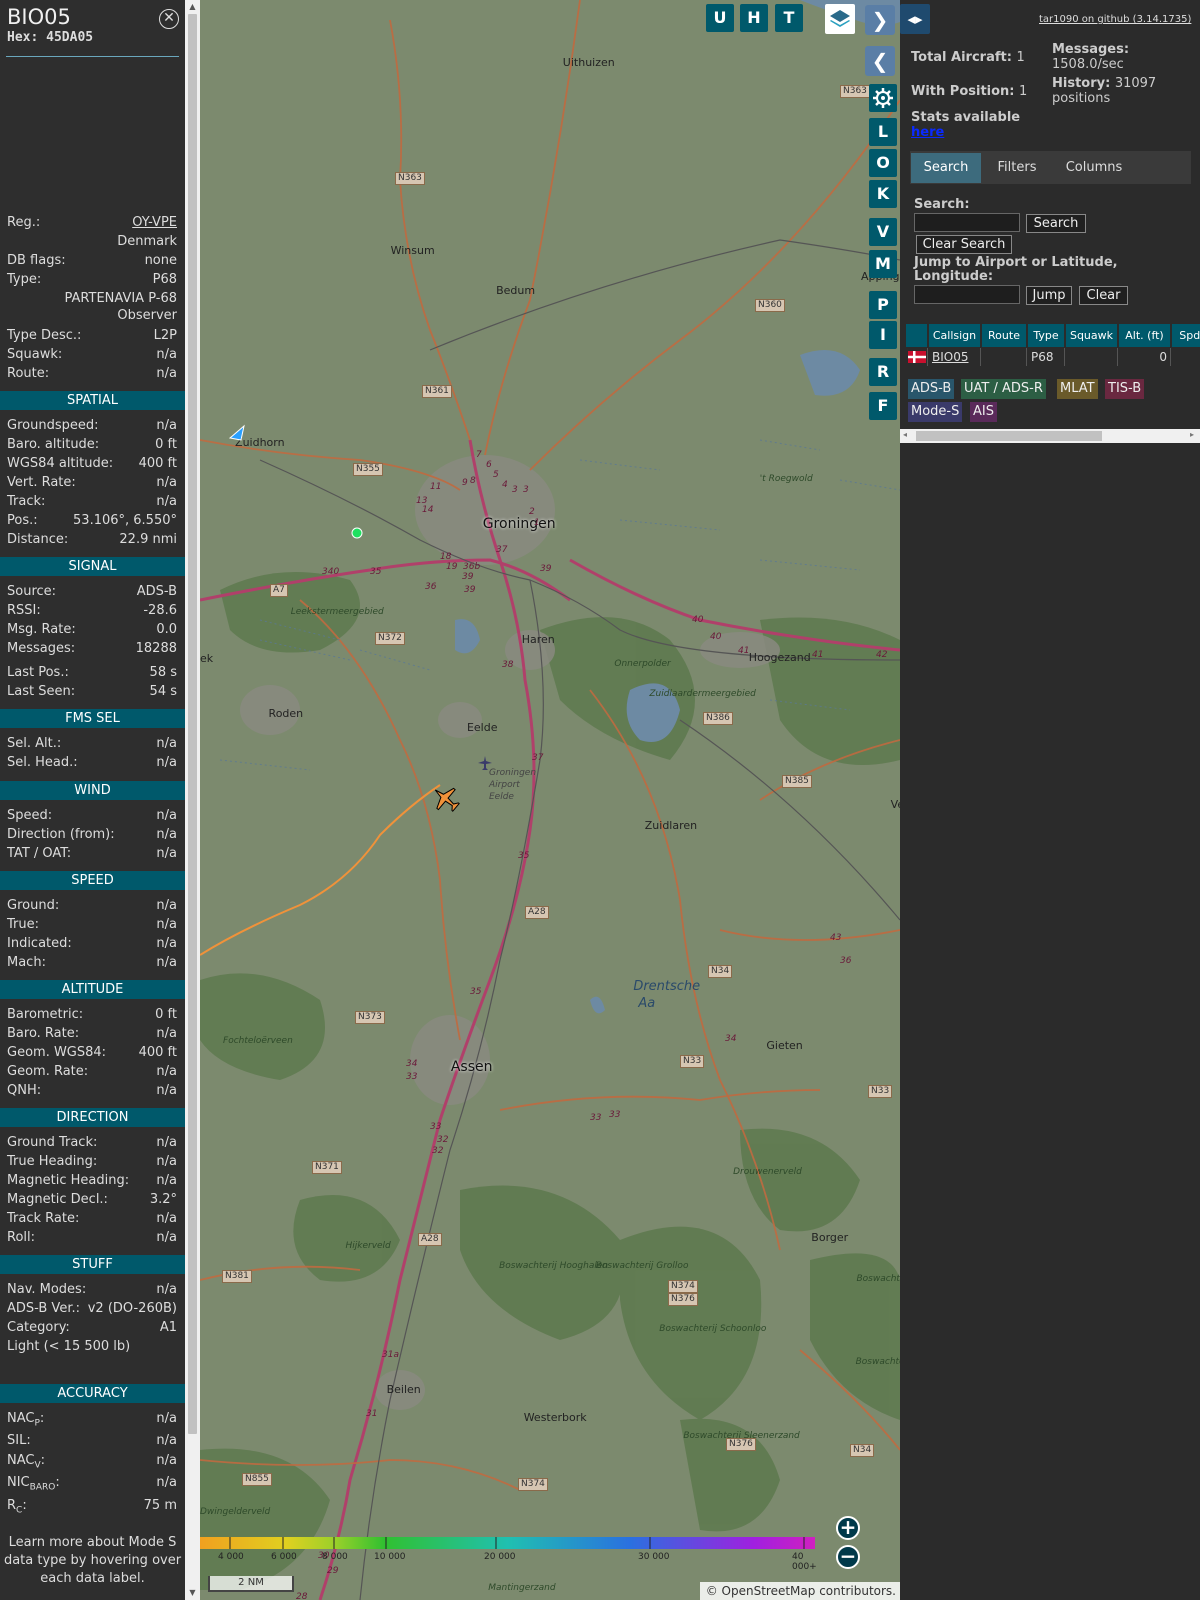  I want to click on section-speed: SPEED, so click(92, 880).